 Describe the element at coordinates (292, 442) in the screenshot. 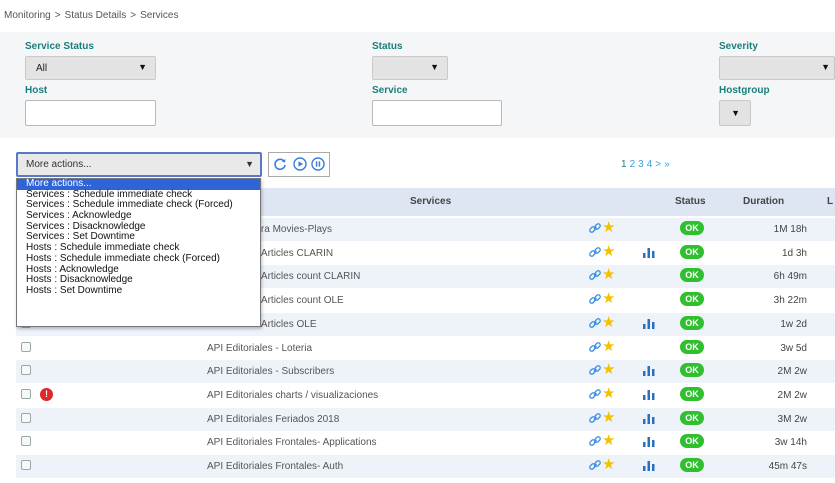

I see `service-name-link: API Editoriales Frontales- Applications` at that location.